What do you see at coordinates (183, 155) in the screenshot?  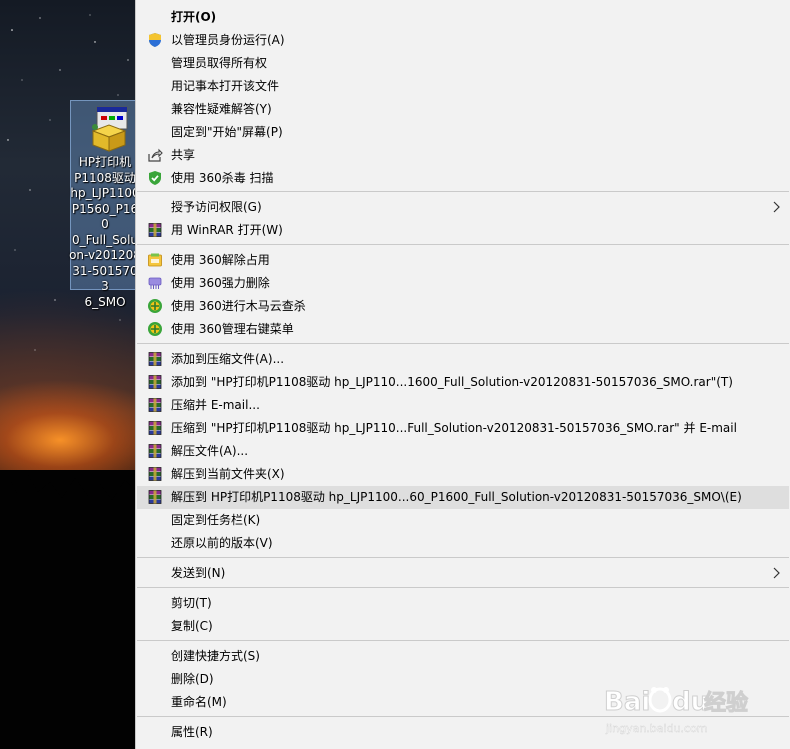 I see `menu-item-label: 共享` at bounding box center [183, 155].